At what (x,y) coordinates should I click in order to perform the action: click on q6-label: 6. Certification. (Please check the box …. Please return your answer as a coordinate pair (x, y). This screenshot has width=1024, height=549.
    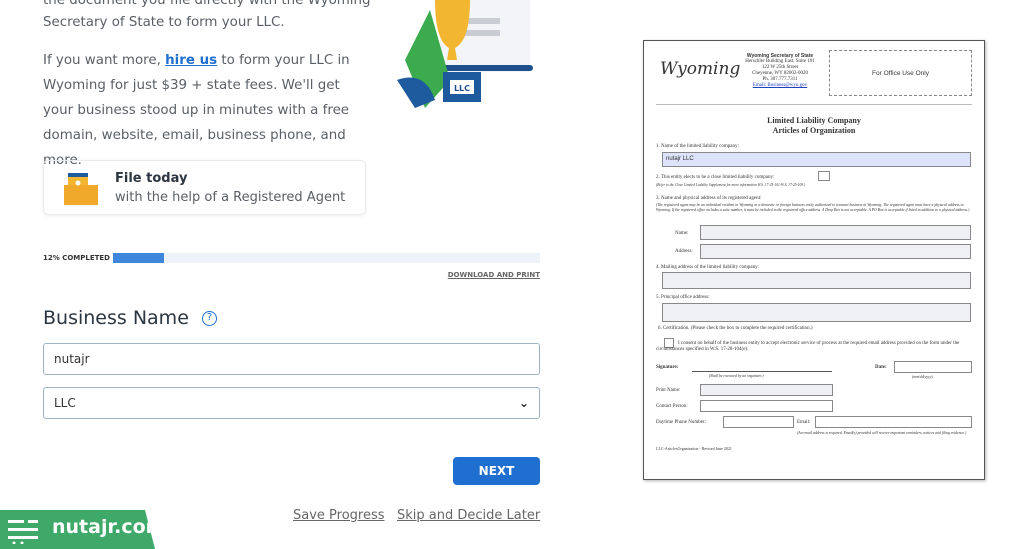
    Looking at the image, I should click on (735, 328).